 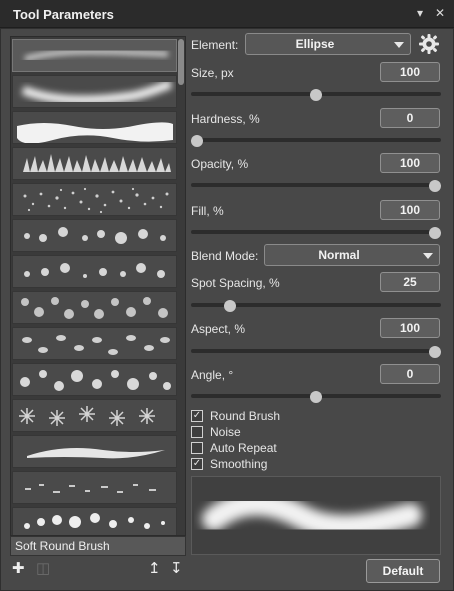 I want to click on hardness-label: Hardness, %, so click(x=225, y=119).